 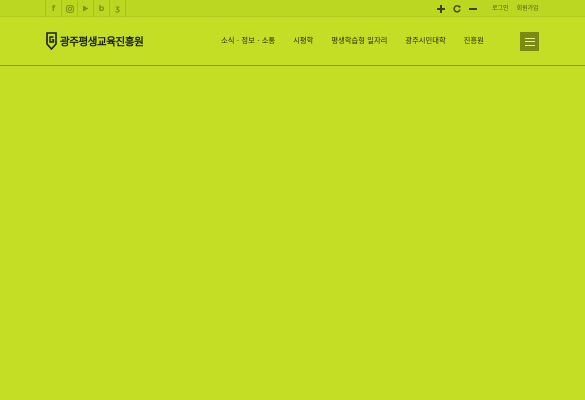 I want to click on reset-icon, so click(x=457, y=8).